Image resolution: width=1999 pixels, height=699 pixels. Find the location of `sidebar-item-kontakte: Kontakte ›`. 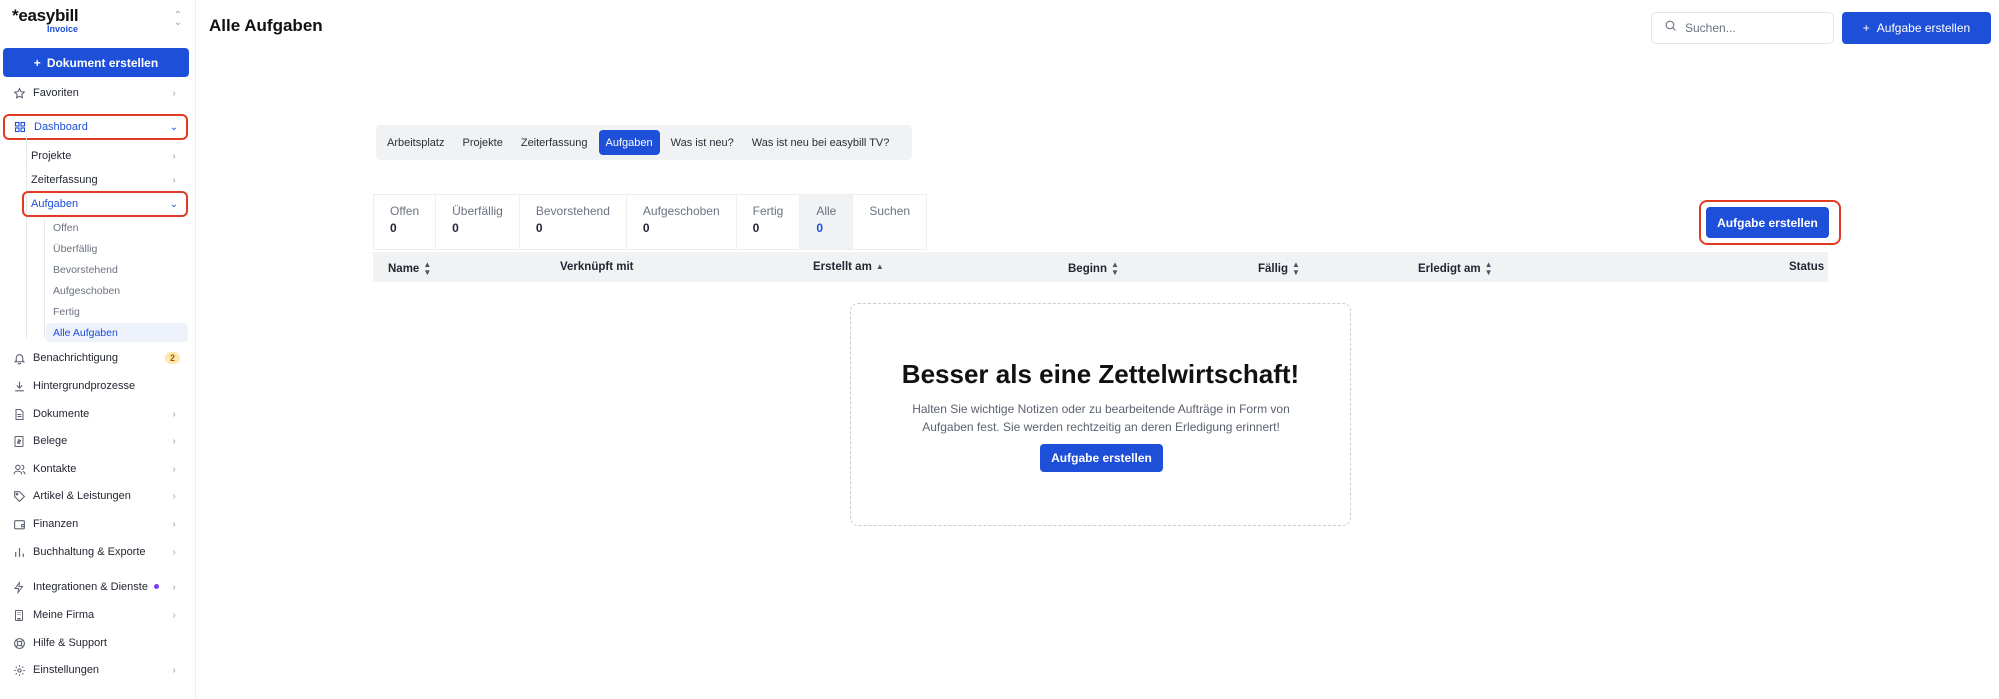

sidebar-item-kontakte: Kontakte › is located at coordinates (95, 469).